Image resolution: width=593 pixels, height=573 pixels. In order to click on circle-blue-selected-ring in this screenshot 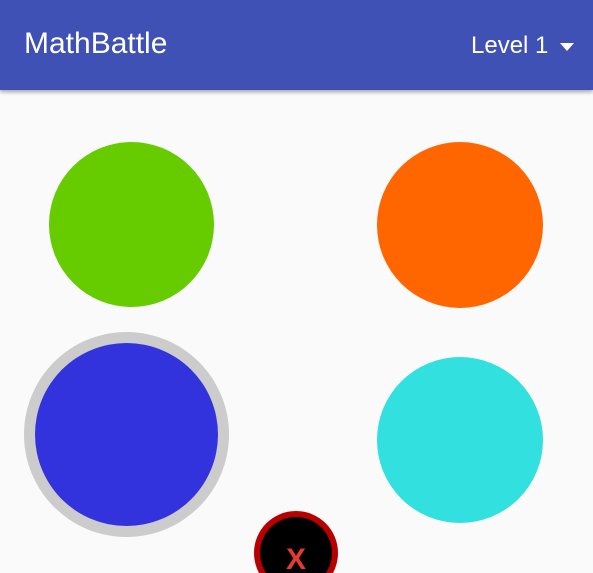, I will do `click(126, 434)`.